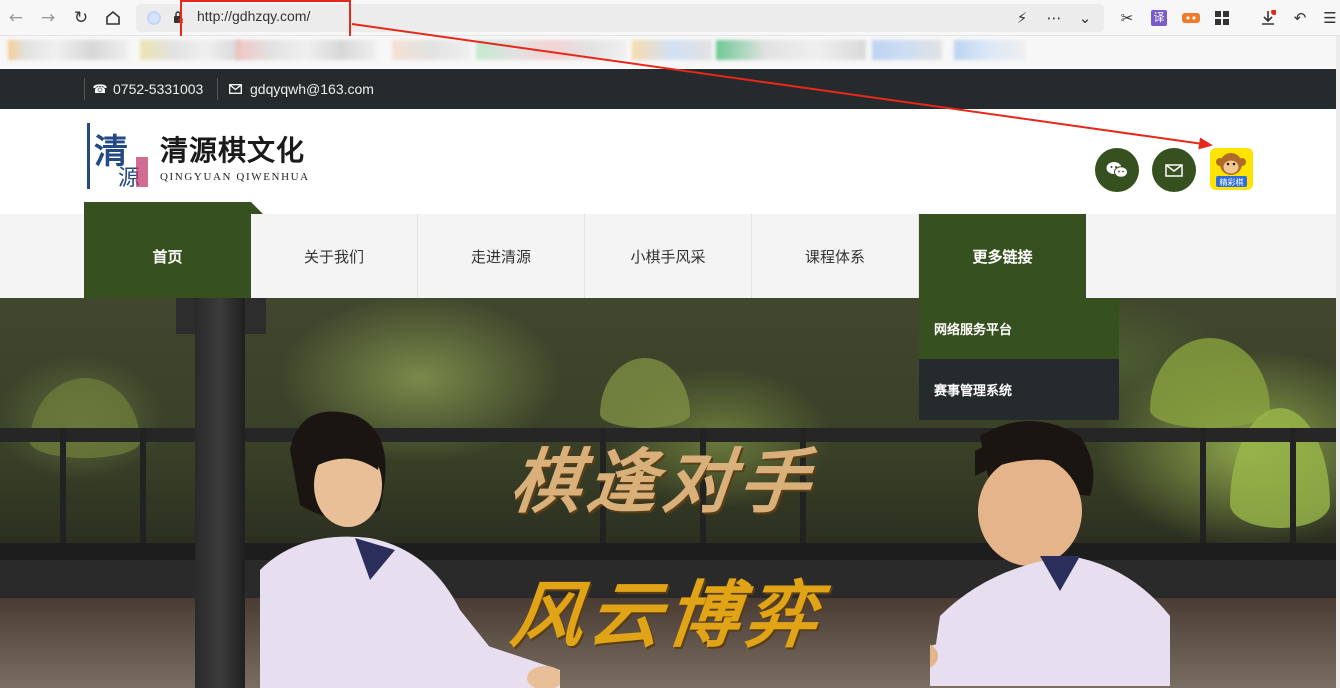 This screenshot has width=1340, height=688. Describe the element at coordinates (1191, 18) in the screenshot. I see `game-icon` at that location.